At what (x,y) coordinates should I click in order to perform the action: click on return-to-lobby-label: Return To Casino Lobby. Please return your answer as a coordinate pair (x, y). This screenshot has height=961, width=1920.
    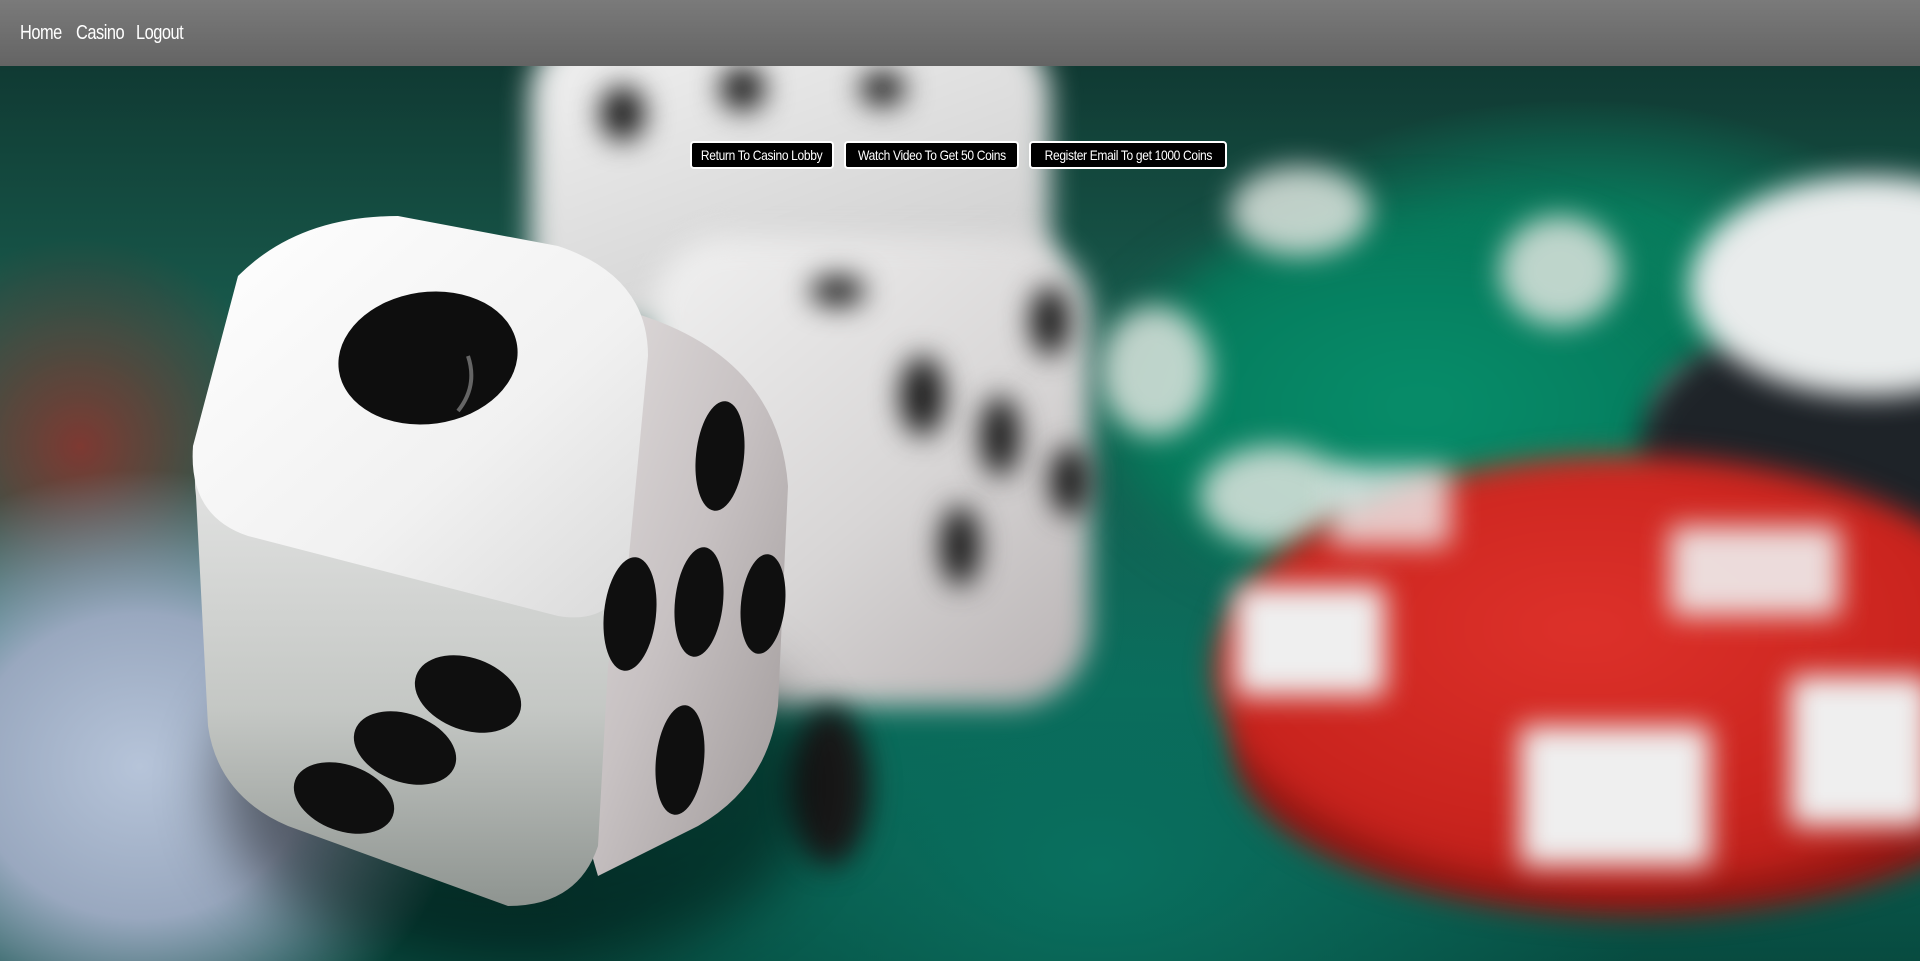
    Looking at the image, I should click on (762, 155).